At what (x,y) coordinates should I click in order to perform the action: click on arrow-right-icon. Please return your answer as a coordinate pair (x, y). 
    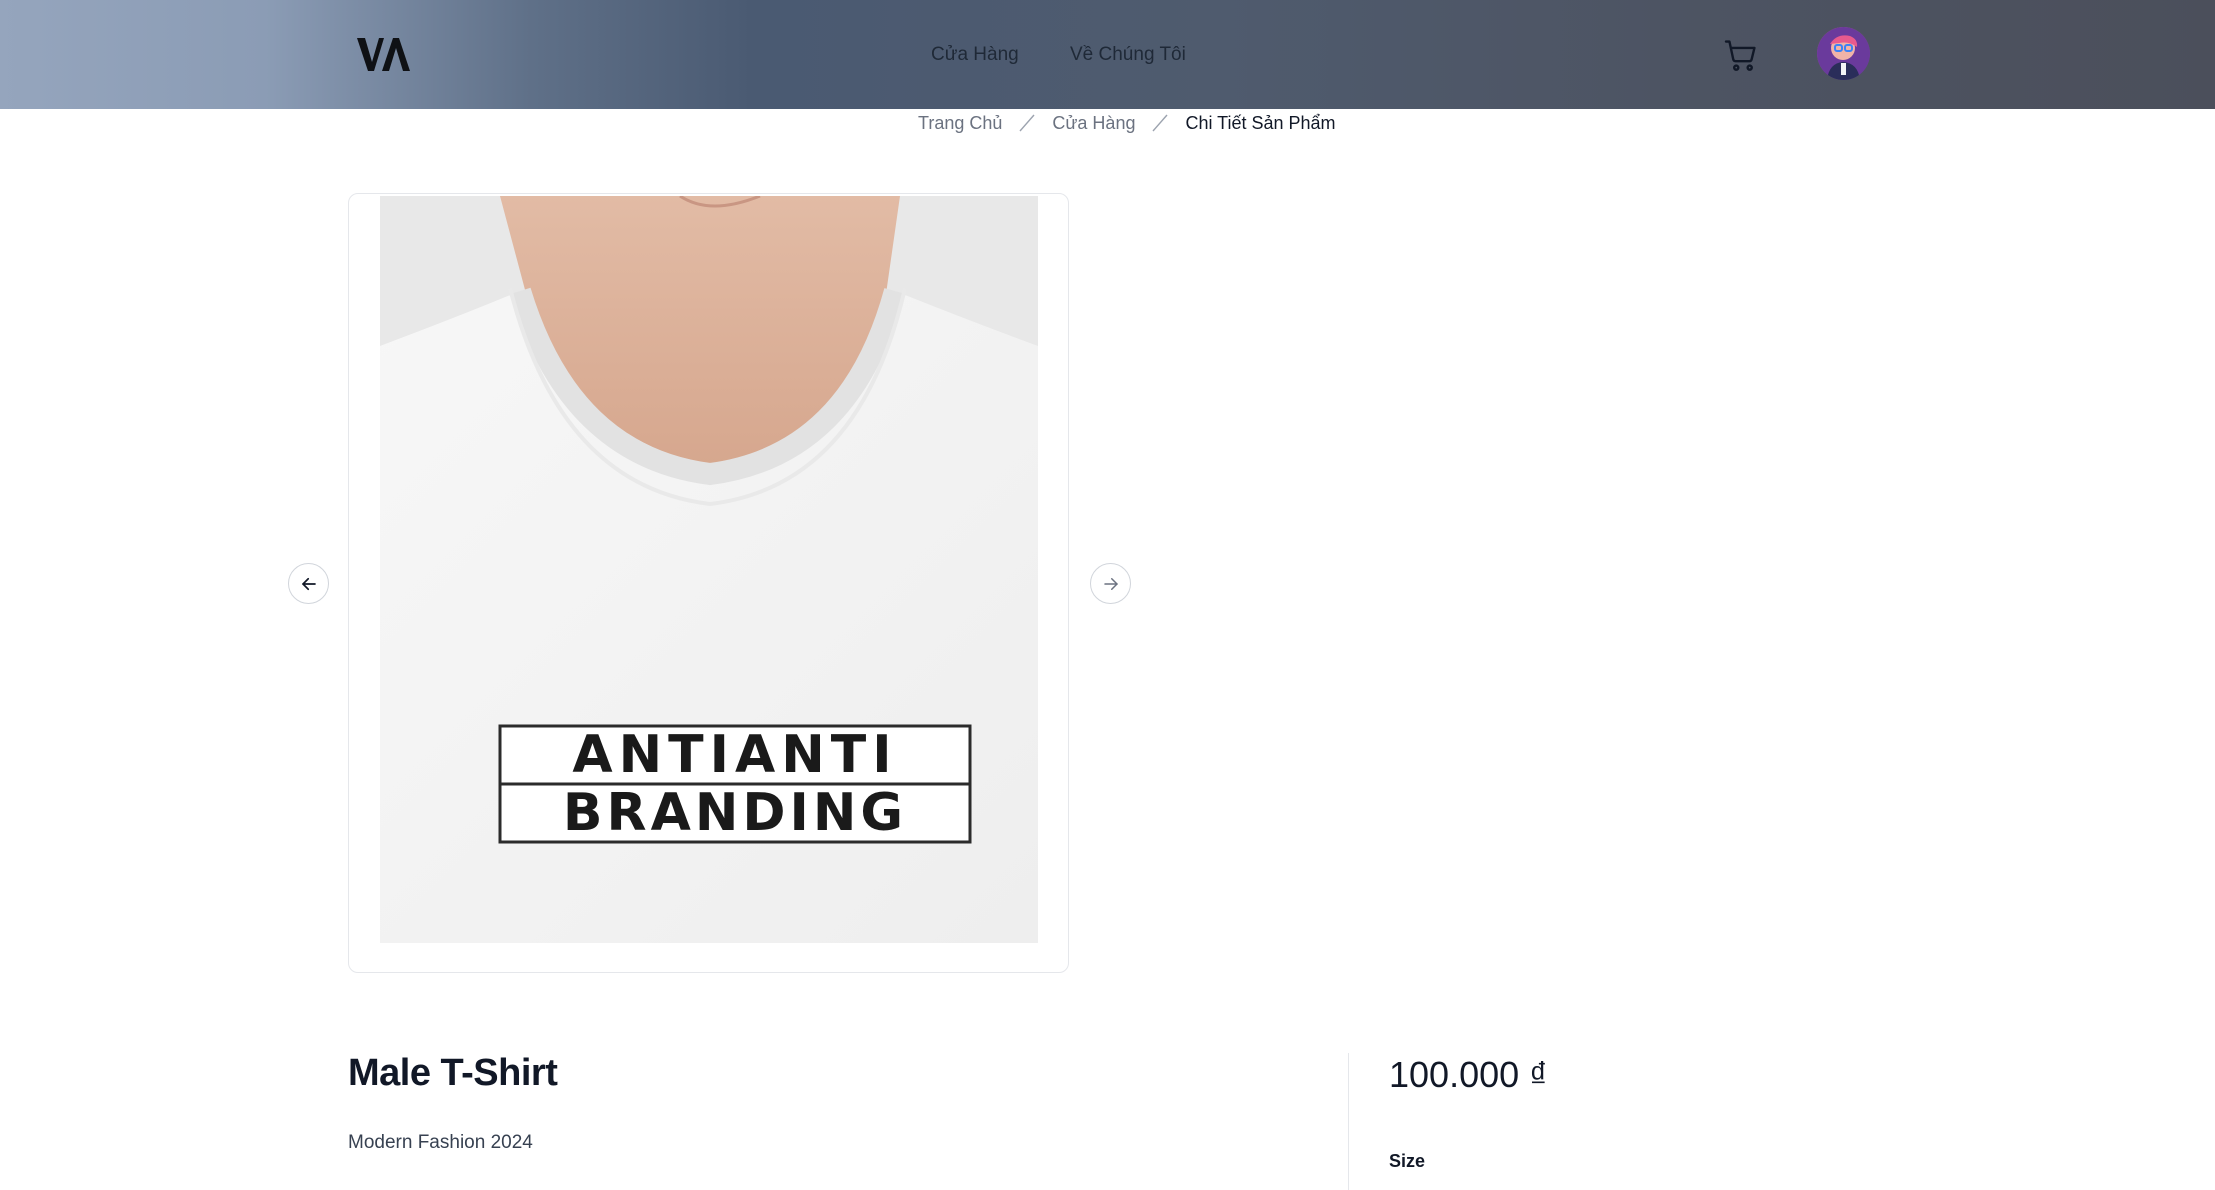
    Looking at the image, I should click on (1110, 583).